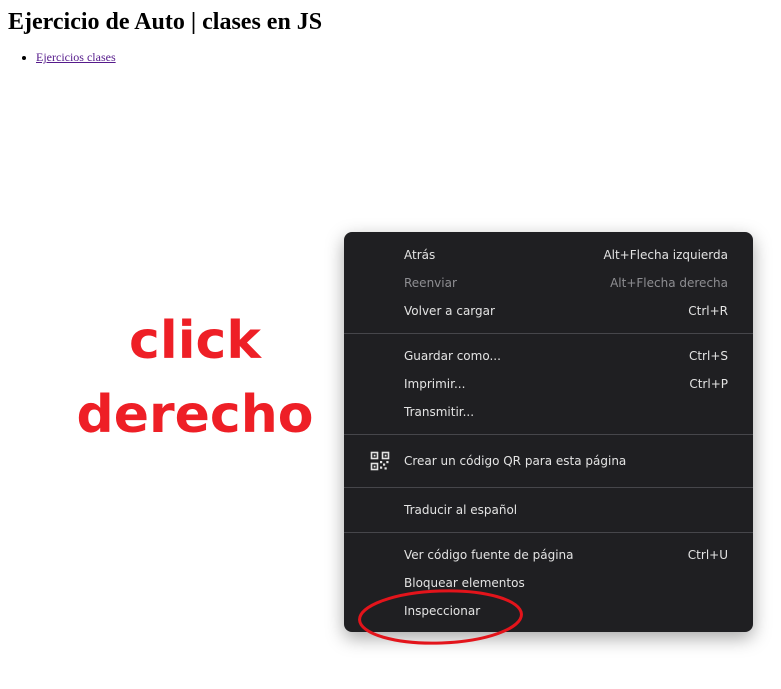  Describe the element at coordinates (449, 311) in the screenshot. I see `menu-item-label: Volver a cargar` at that location.